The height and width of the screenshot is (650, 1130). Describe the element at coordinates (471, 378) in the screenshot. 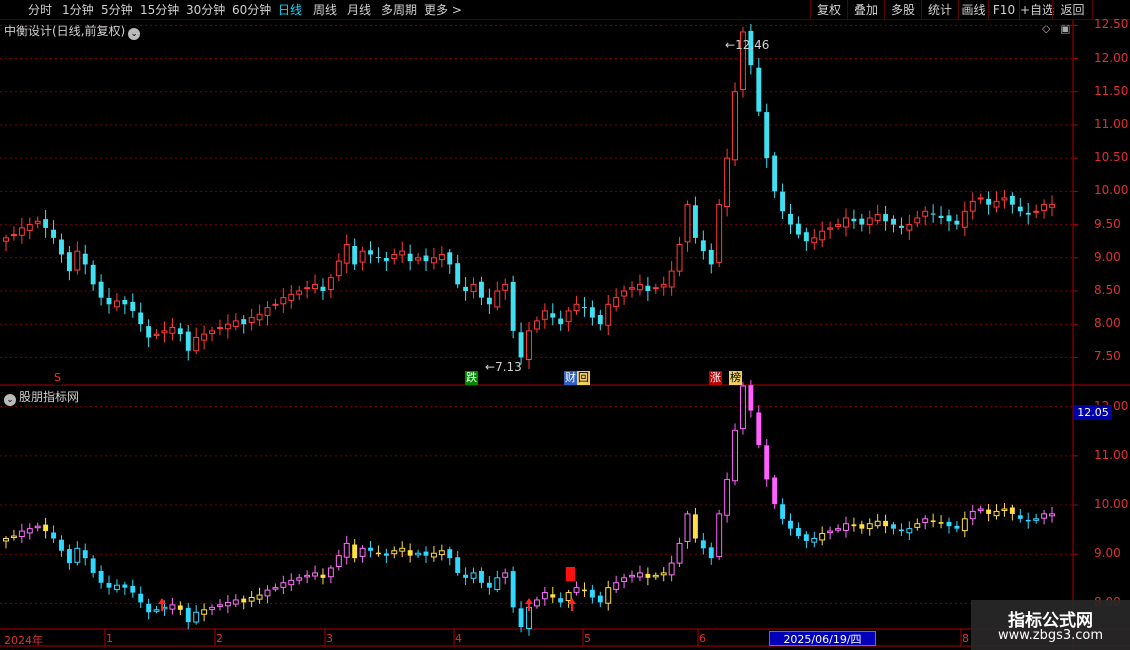

I see `event-badge-fall: 跌` at that location.